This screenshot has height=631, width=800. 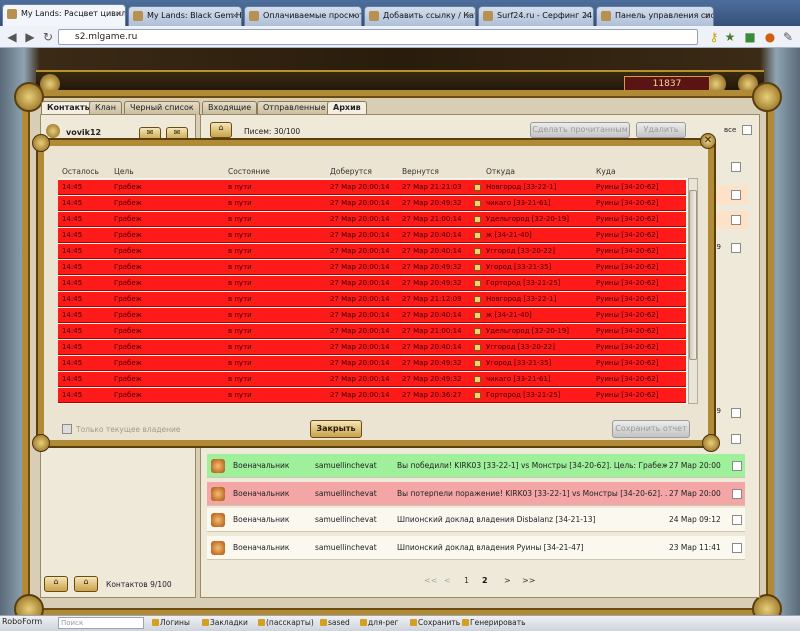 I want to click on back-button: ◀, so click(x=12, y=37).